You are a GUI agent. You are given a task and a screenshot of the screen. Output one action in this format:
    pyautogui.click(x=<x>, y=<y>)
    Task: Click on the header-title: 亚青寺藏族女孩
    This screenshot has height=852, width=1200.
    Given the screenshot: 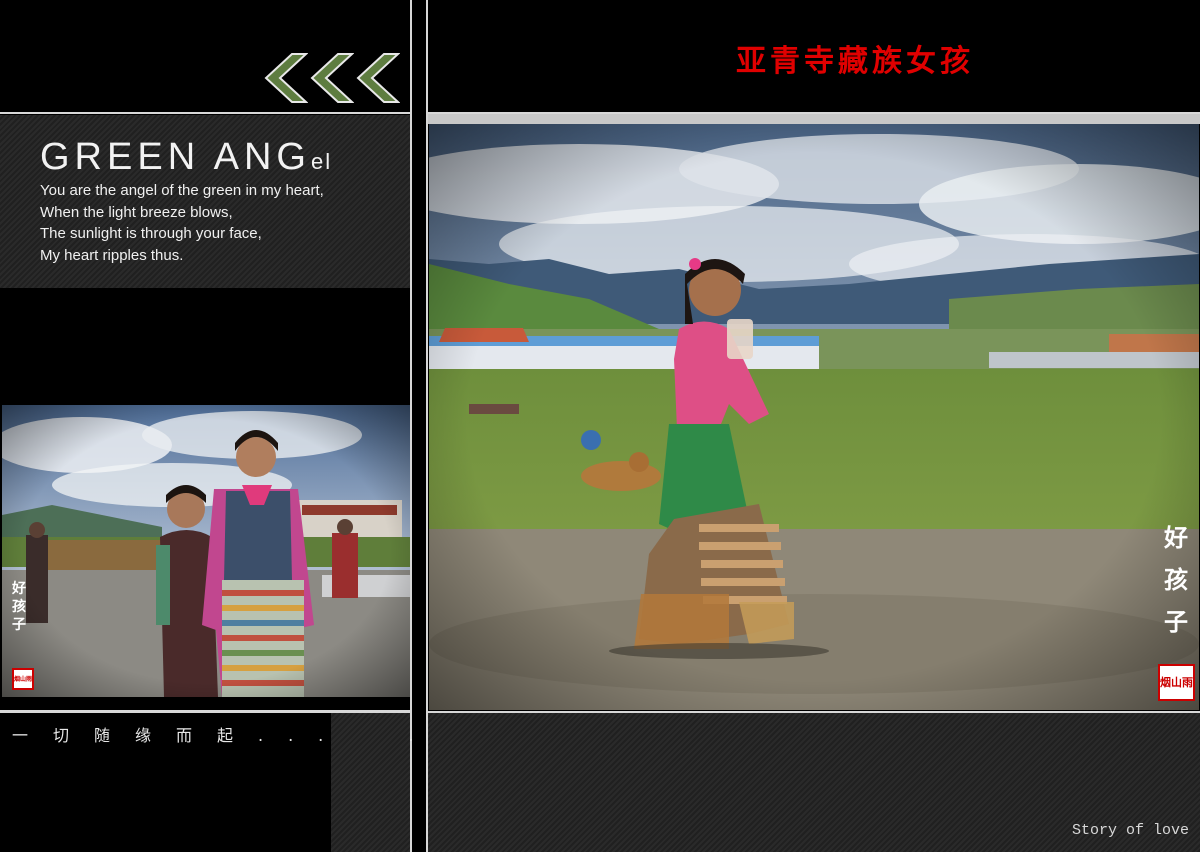 What is the action you would take?
    pyautogui.click(x=855, y=61)
    